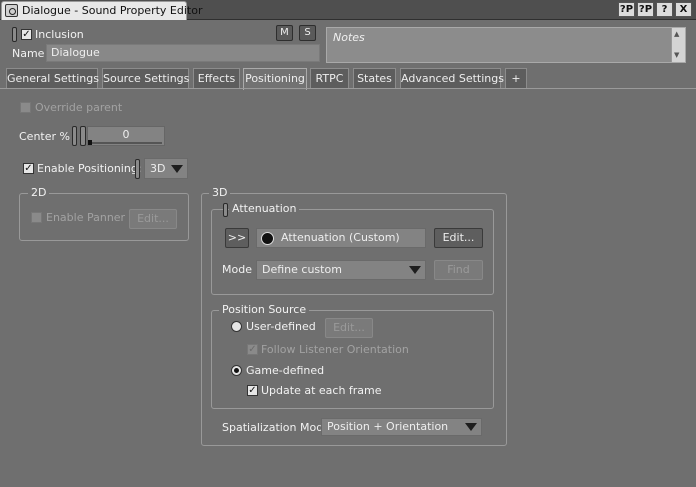 This screenshot has width=696, height=487. Describe the element at coordinates (14, 34) in the screenshot. I see `inclusion-grip-handle` at that location.